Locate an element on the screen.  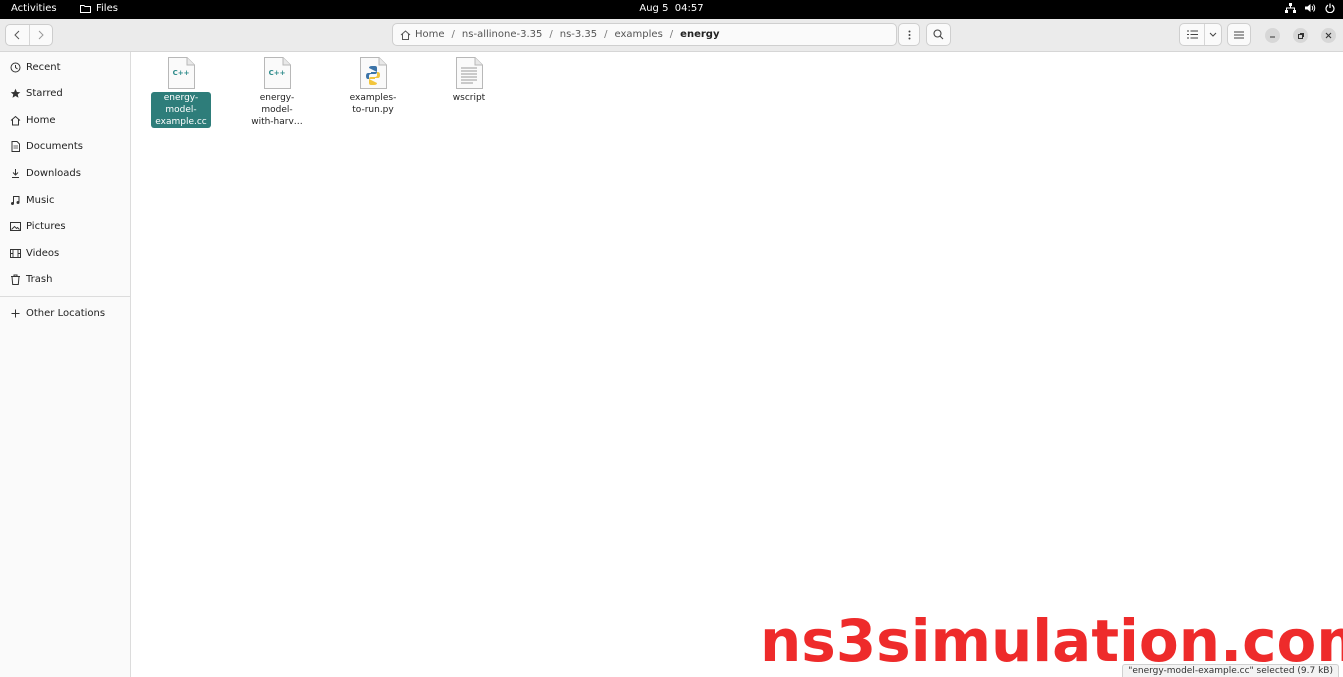
minimize-icon is located at coordinates (1272, 37).